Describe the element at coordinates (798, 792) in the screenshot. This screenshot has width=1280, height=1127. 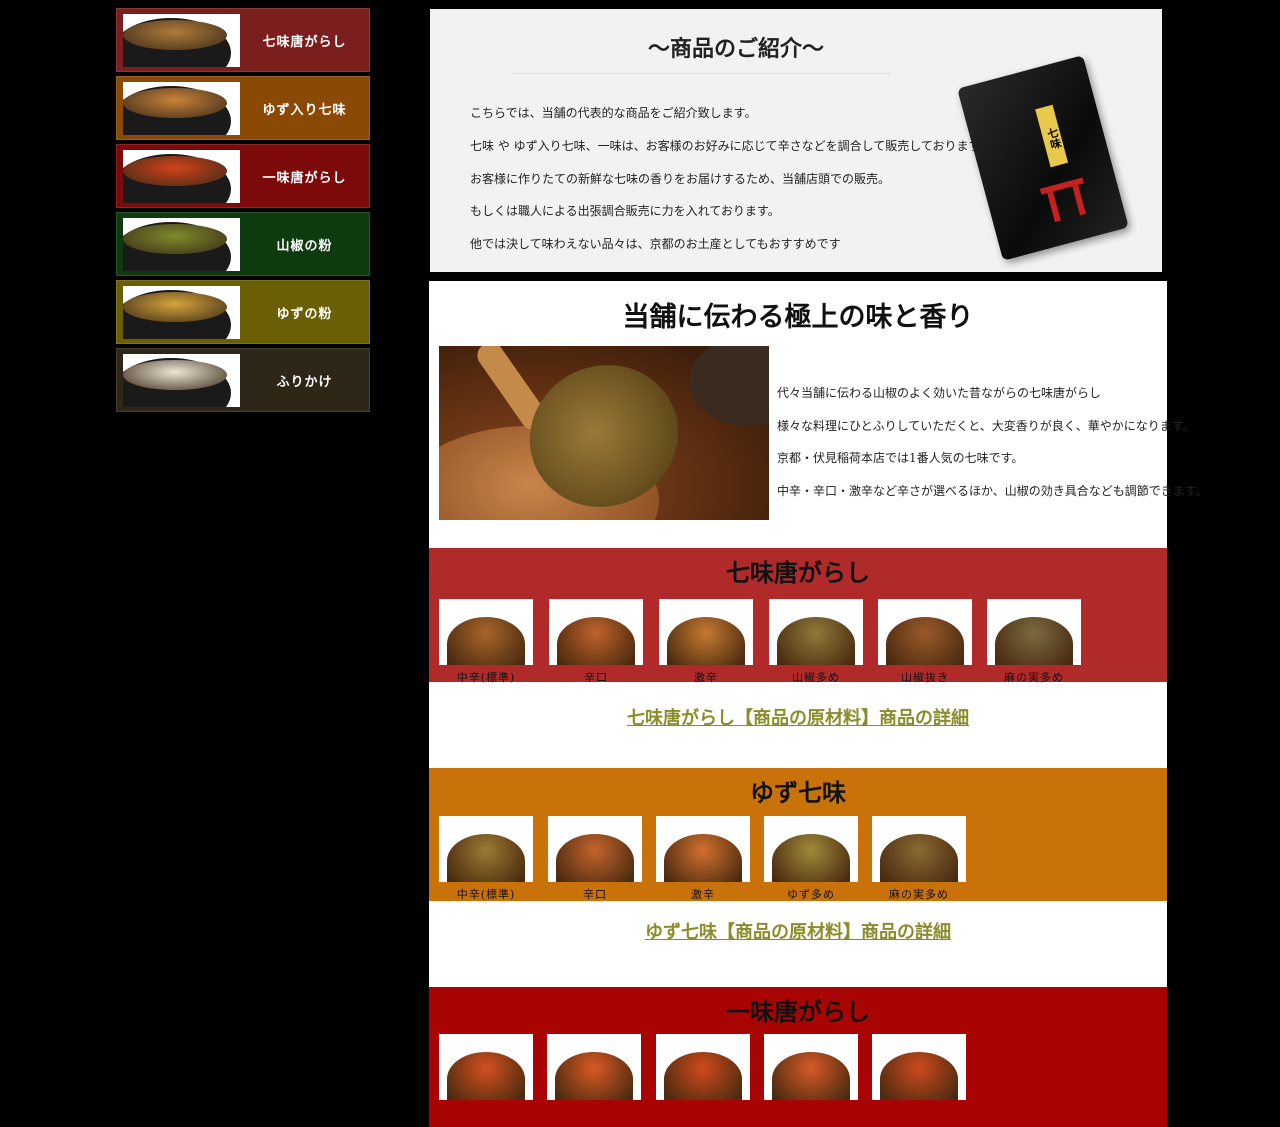
I see `section-title: ゆず七味` at that location.